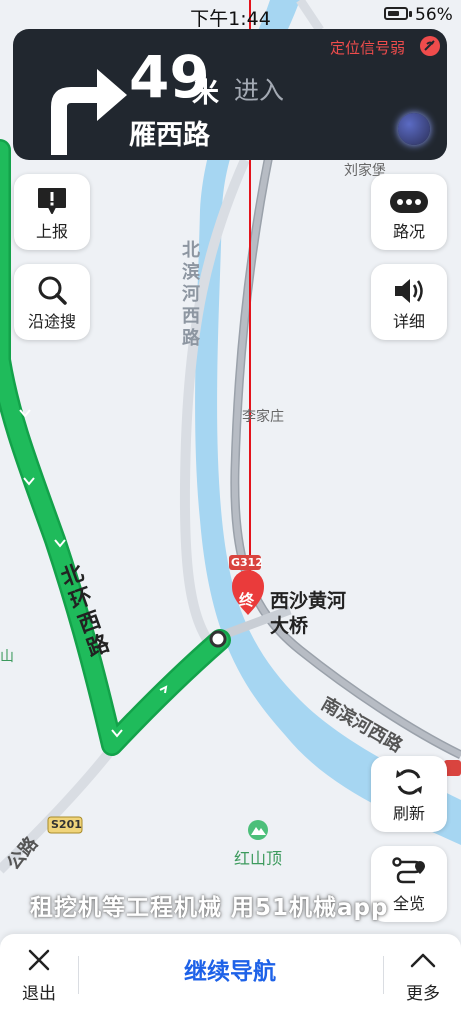 This screenshot has height=1024, width=461. Describe the element at coordinates (247, 600) in the screenshot. I see `destination-marker-label: 终` at that location.